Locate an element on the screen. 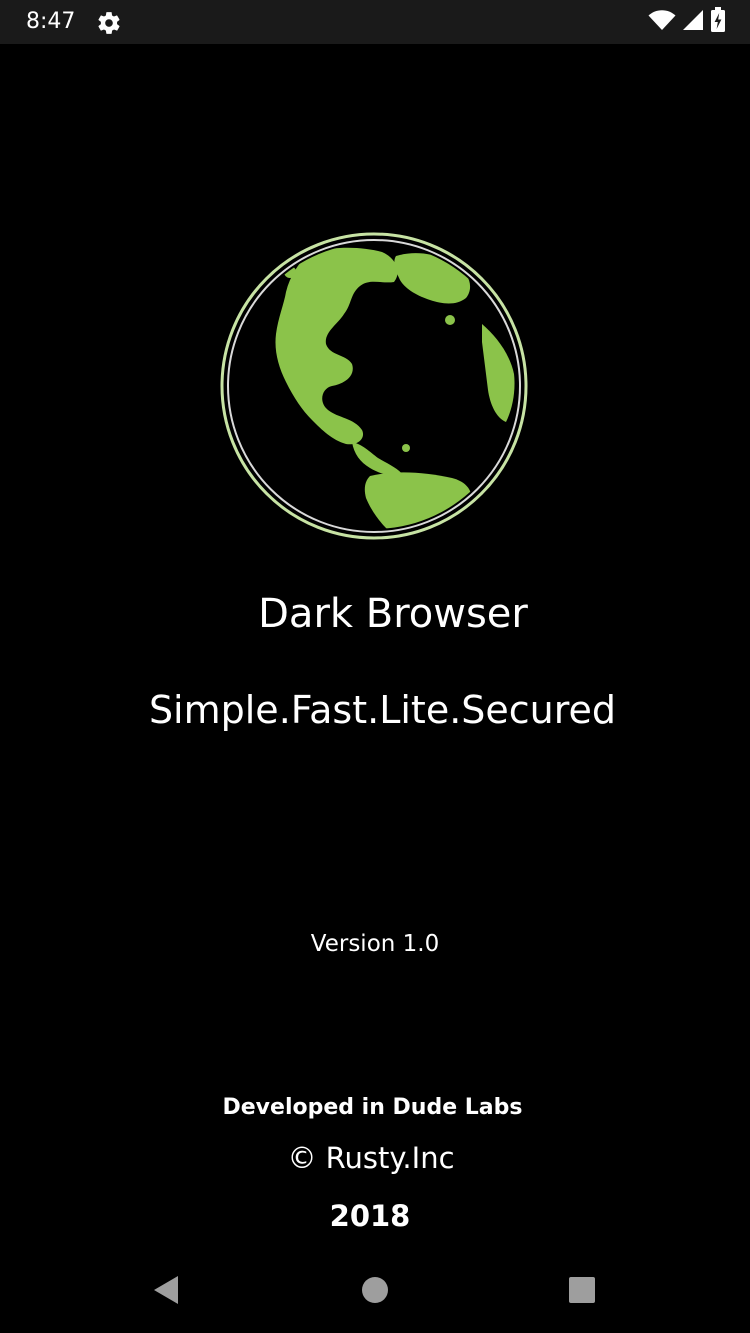 This screenshot has height=1333, width=750. wifi-icon is located at coordinates (662, 22).